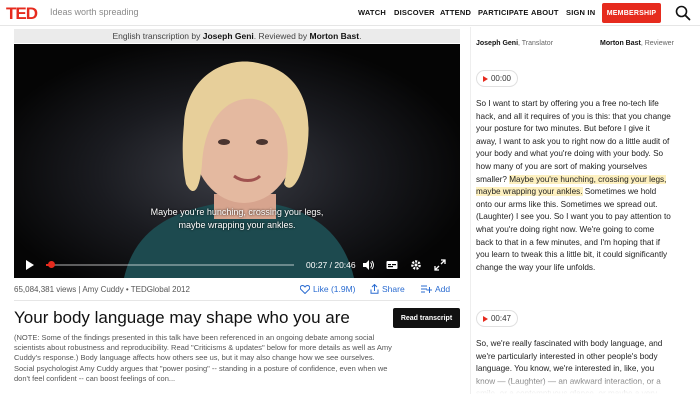 The image size is (700, 394). Describe the element at coordinates (94, 12) in the screenshot. I see `tagline: Ideas worth spreading` at that location.